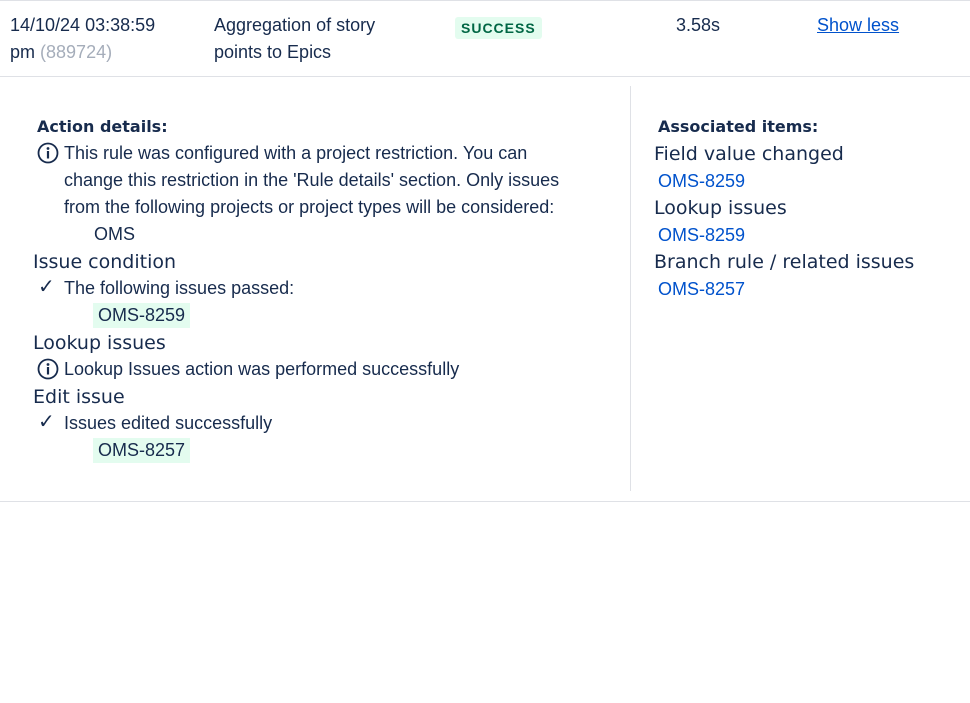 The height and width of the screenshot is (703, 970). I want to click on edit-issue-title: Edit issue, so click(79, 397).